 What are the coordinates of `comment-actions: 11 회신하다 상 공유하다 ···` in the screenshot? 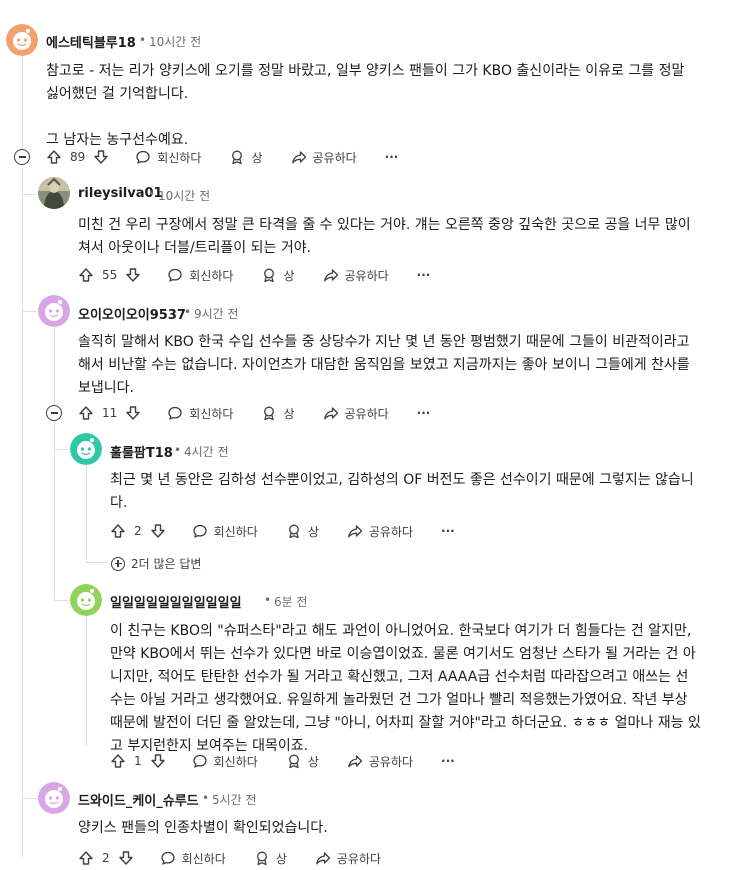 It's located at (254, 413).